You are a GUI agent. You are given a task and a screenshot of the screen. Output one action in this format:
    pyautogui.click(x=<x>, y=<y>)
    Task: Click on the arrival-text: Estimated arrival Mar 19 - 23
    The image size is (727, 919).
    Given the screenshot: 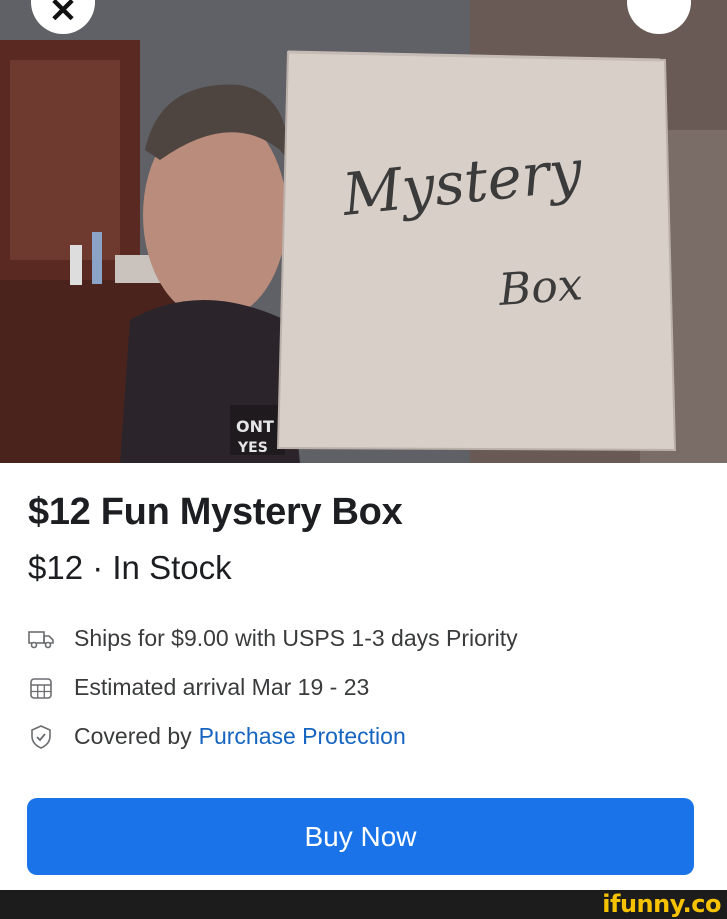 What is the action you would take?
    pyautogui.click(x=222, y=687)
    